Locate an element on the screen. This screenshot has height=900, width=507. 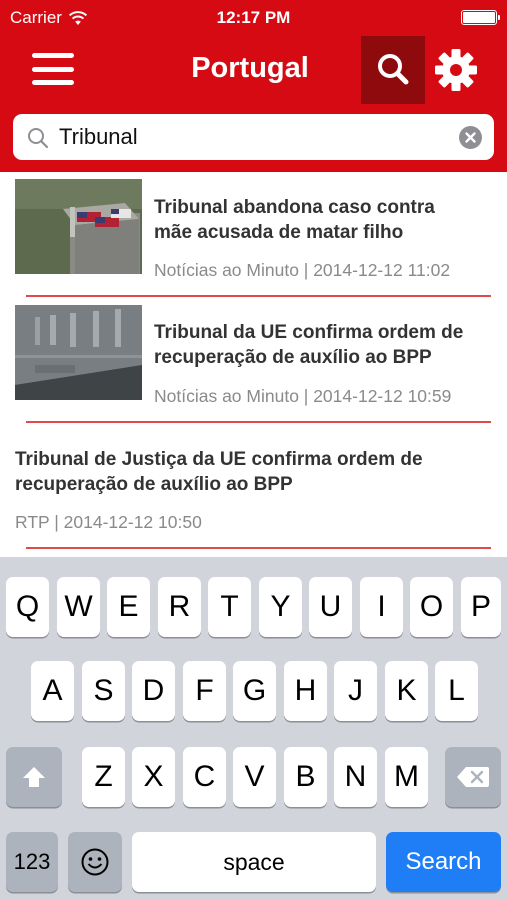
gear-icon is located at coordinates (456, 70).